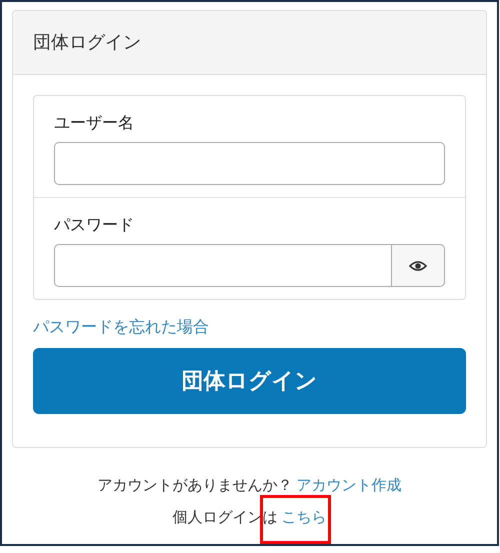  What do you see at coordinates (249, 327) in the screenshot?
I see `forgot-password-link: パスワードを忘れた場合` at bounding box center [249, 327].